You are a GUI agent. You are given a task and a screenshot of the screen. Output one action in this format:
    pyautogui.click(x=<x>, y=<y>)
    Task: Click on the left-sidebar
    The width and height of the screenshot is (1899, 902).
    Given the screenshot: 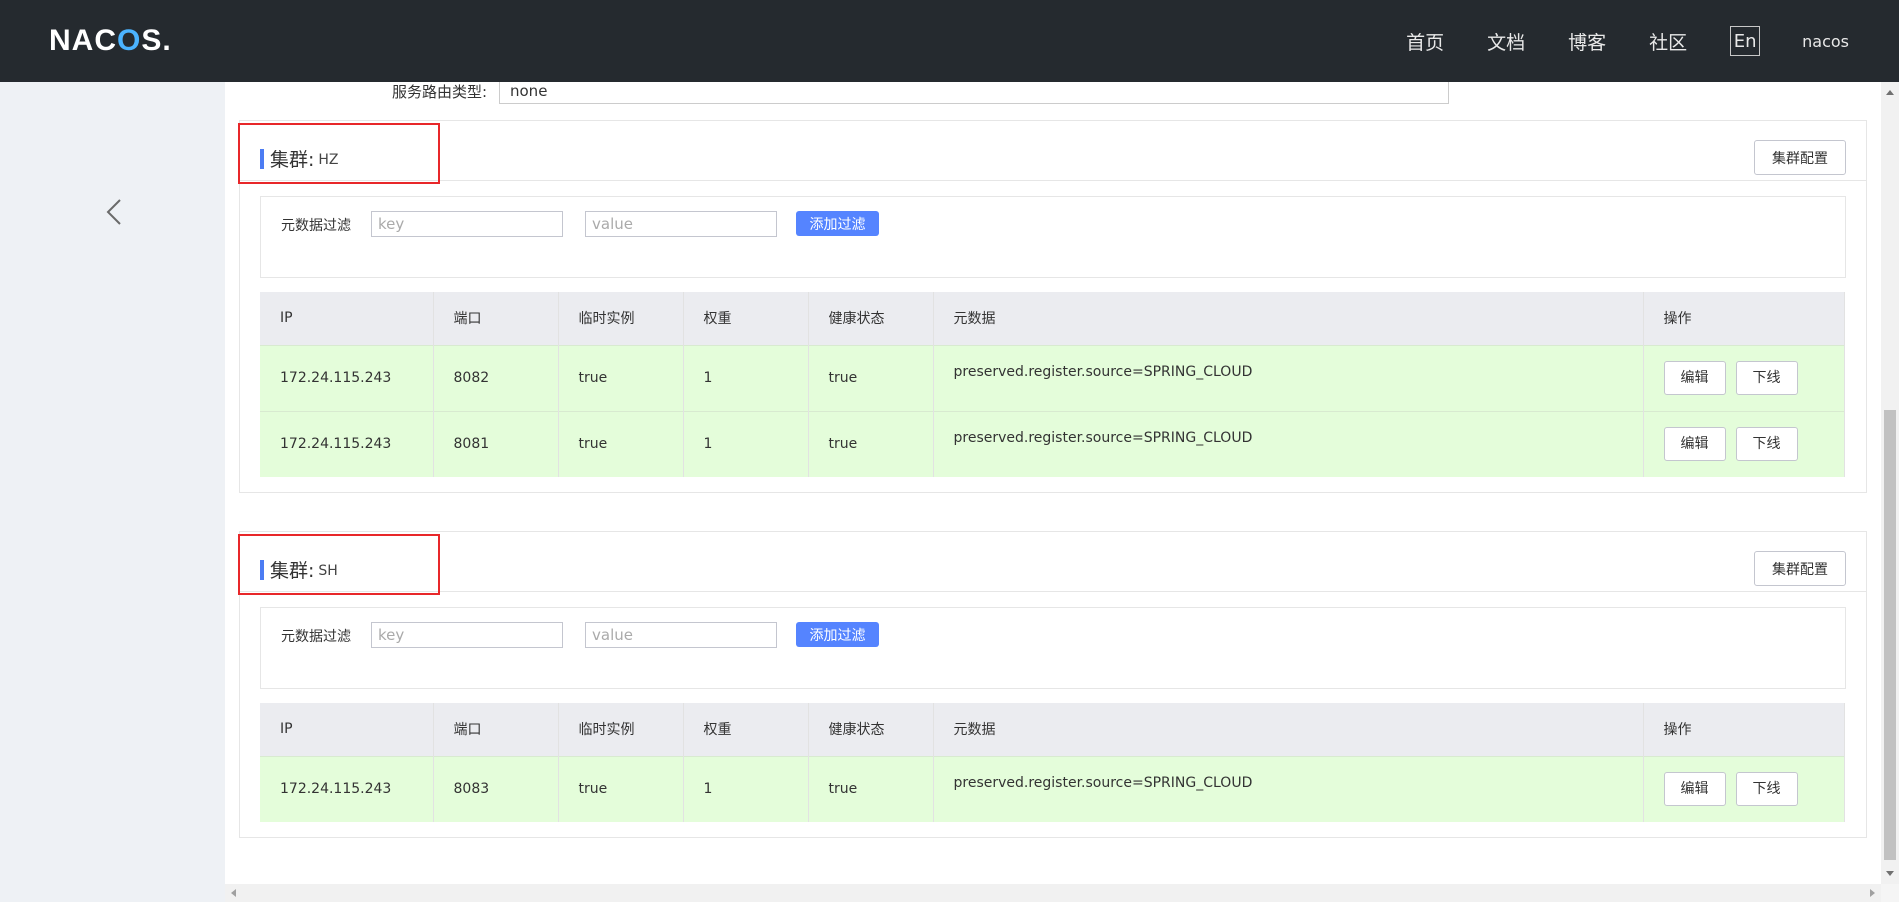 What is the action you would take?
    pyautogui.click(x=112, y=492)
    